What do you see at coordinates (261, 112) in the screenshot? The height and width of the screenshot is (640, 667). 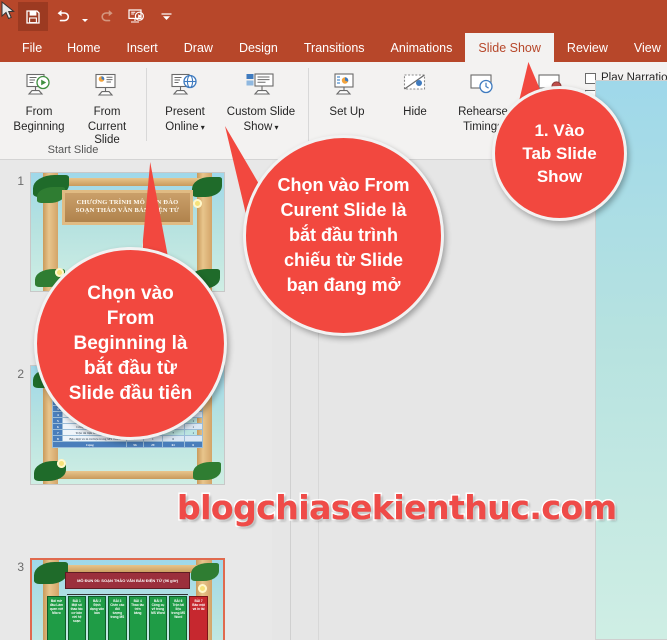 I see `custom-slide-show-label-line1: Custom Slide` at bounding box center [261, 112].